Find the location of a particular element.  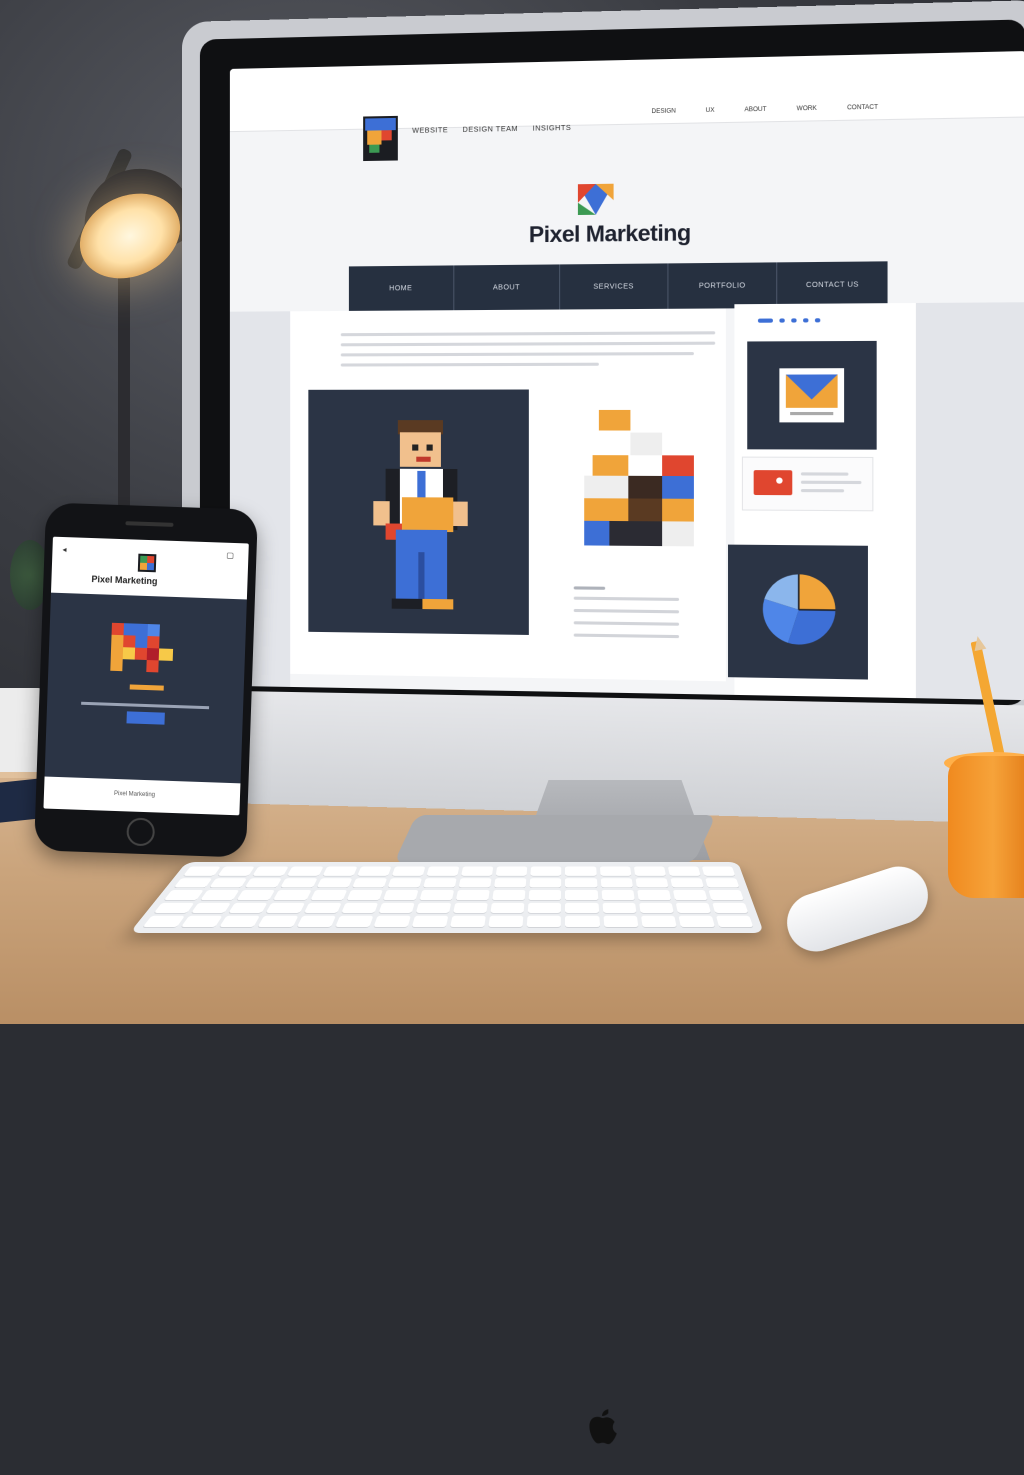

nav-link: WEBSITE is located at coordinates (430, 131).